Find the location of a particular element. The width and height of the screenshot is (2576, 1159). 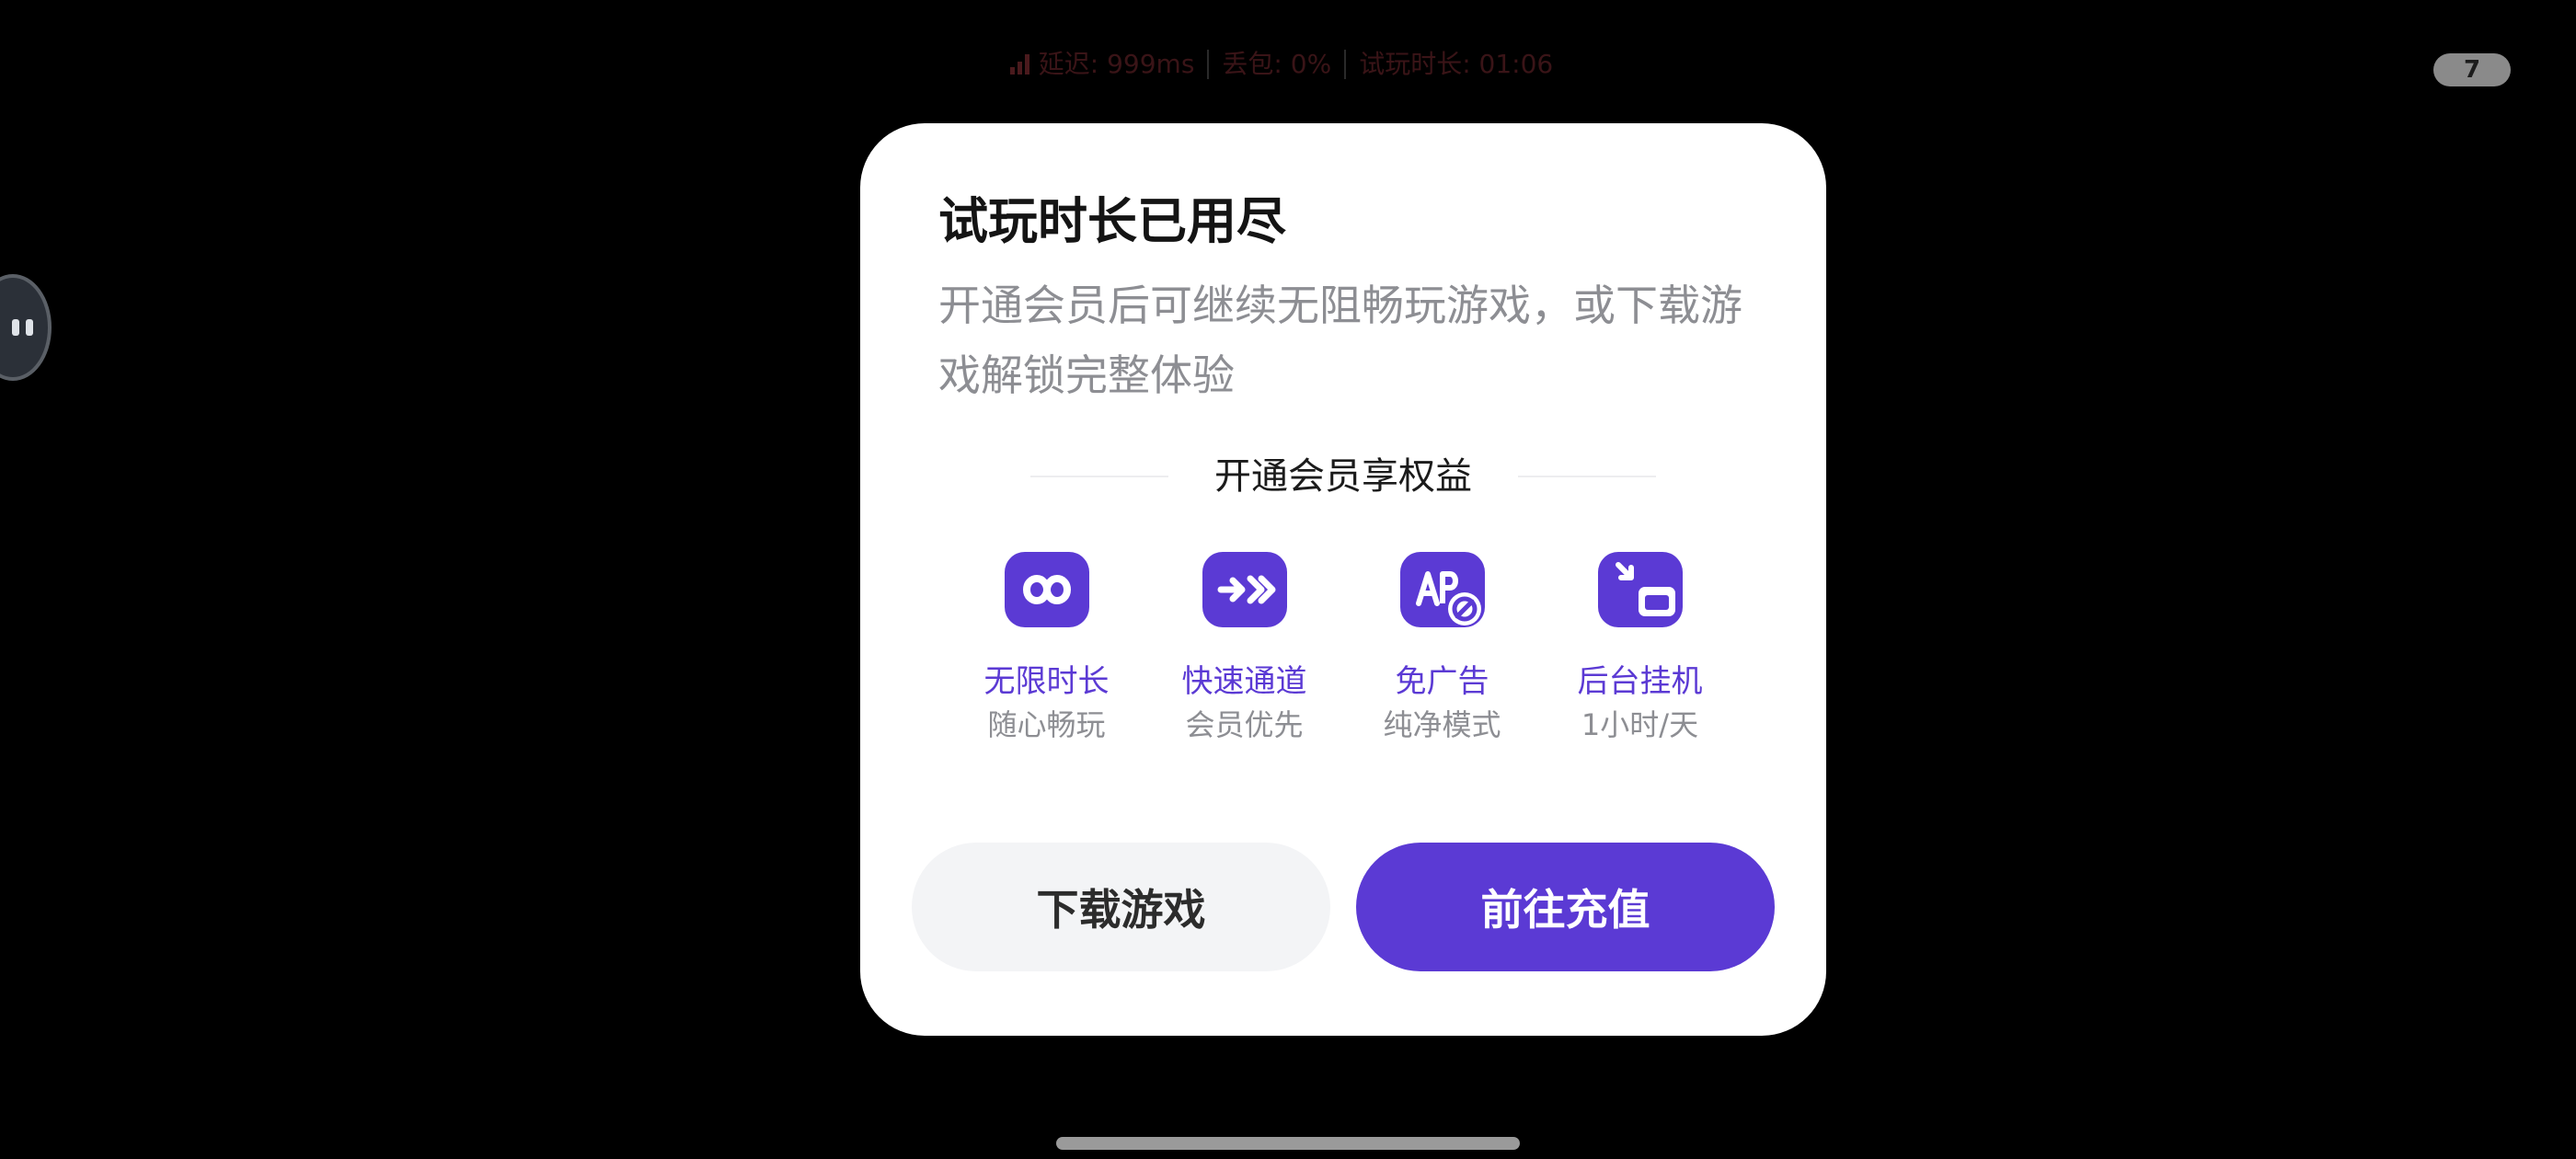

latency-text: 延迟: 999ms is located at coordinates (1116, 64).